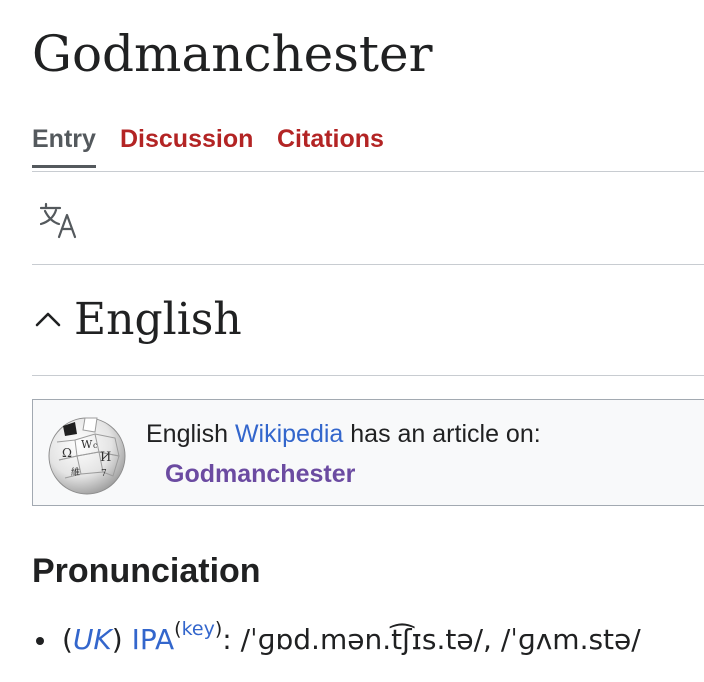 The width and height of the screenshot is (704, 682). I want to click on pronunciation-heading: Pronunciation, so click(146, 571).